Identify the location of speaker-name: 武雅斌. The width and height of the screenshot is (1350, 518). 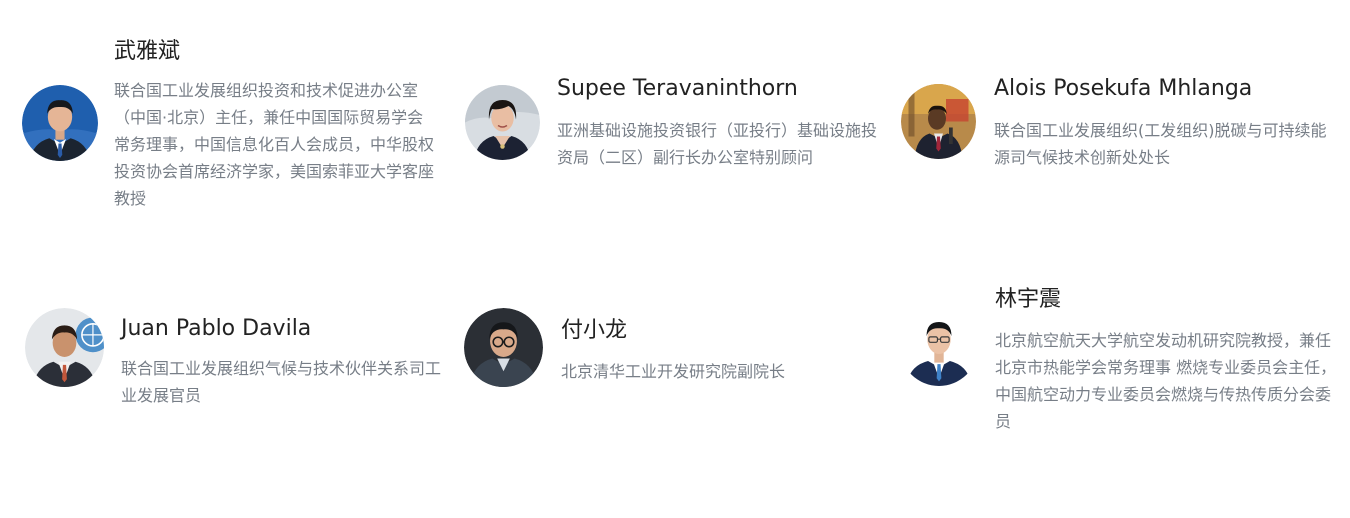
(147, 51).